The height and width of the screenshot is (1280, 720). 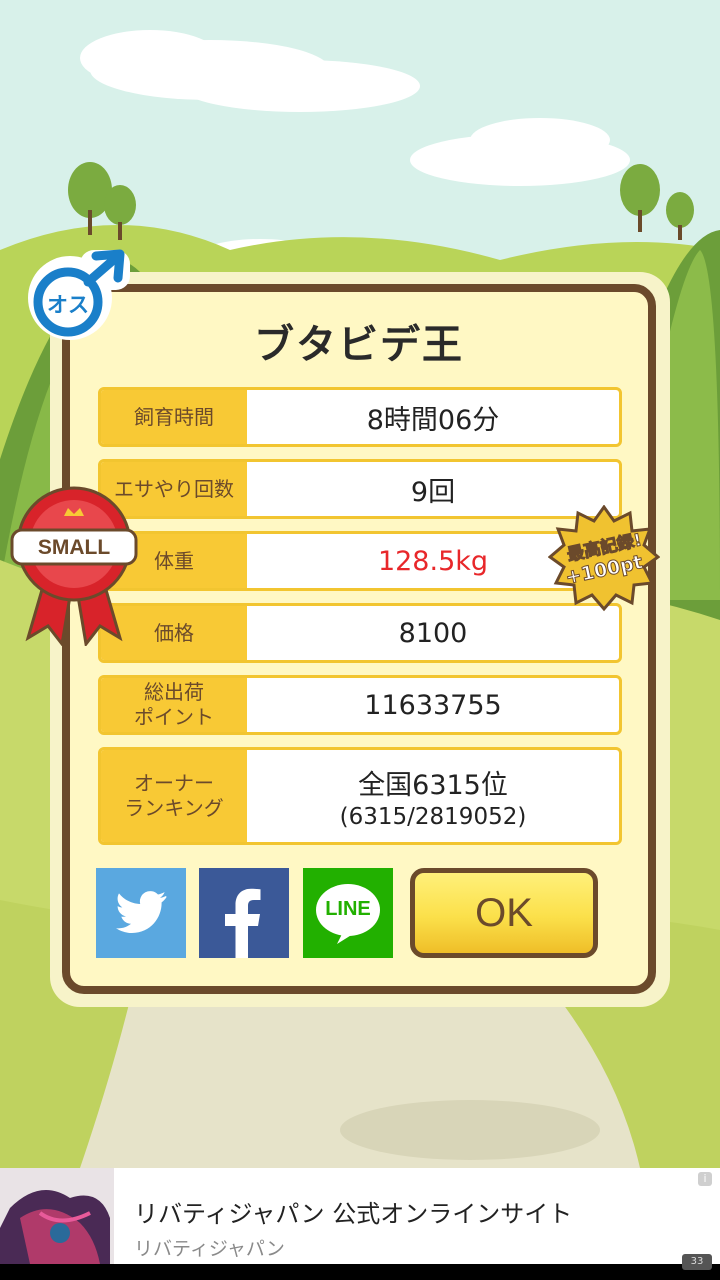 What do you see at coordinates (433, 816) in the screenshot?
I see `ranking-detail: (6315/2819052)` at bounding box center [433, 816].